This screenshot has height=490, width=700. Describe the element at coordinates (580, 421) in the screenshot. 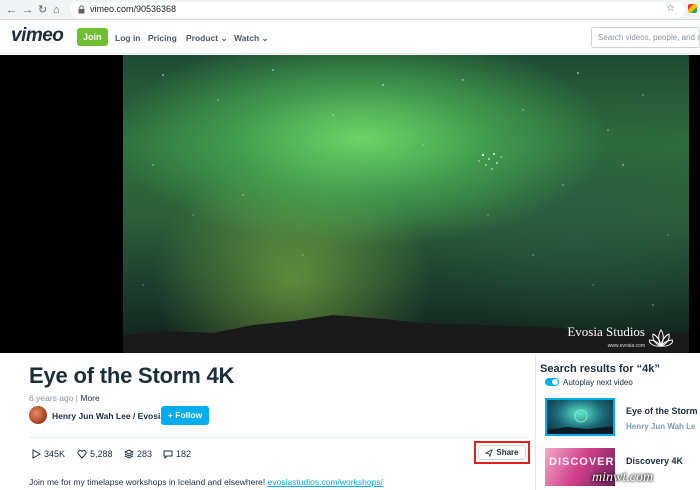

I see `thumbnail-image` at that location.